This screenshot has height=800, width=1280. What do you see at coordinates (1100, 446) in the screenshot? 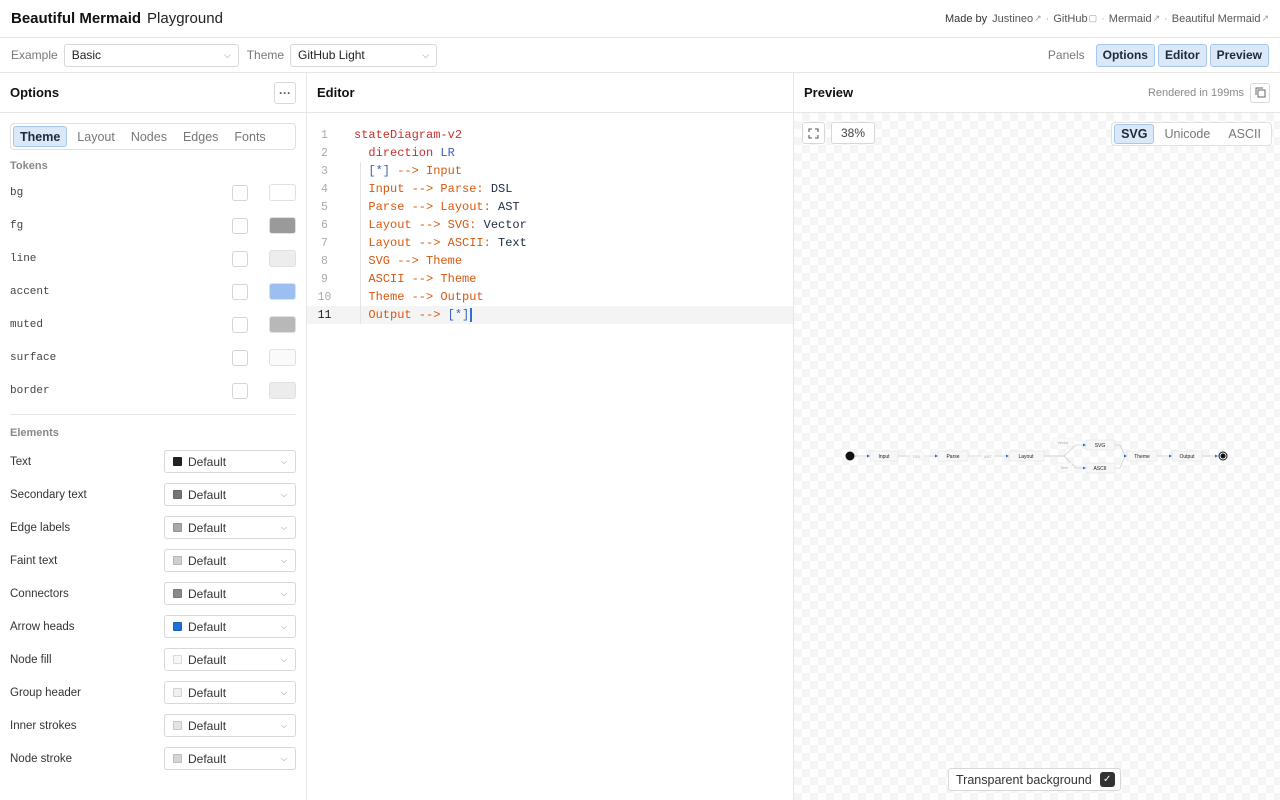
I see `svg-text: SVG` at bounding box center [1100, 446].